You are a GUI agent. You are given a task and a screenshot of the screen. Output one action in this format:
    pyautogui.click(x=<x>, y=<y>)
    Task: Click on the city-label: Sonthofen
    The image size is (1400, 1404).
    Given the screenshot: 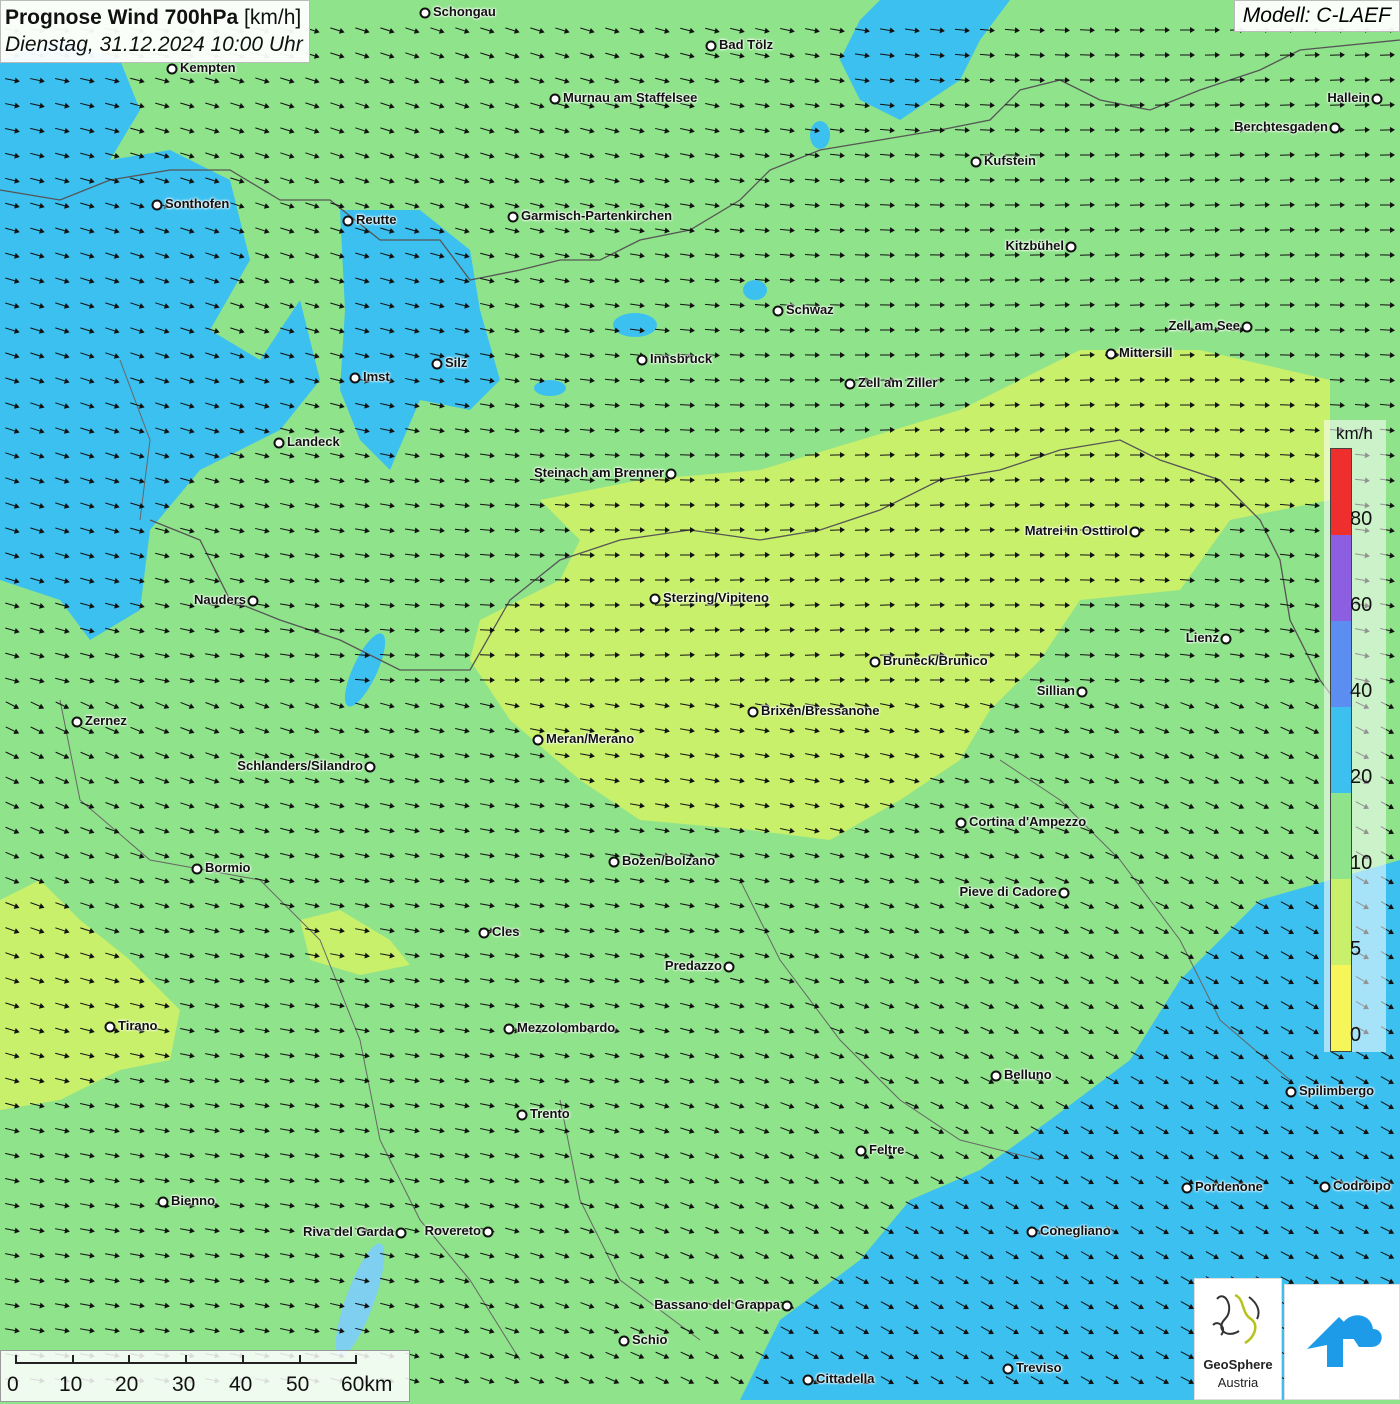 What is the action you would take?
    pyautogui.click(x=197, y=203)
    